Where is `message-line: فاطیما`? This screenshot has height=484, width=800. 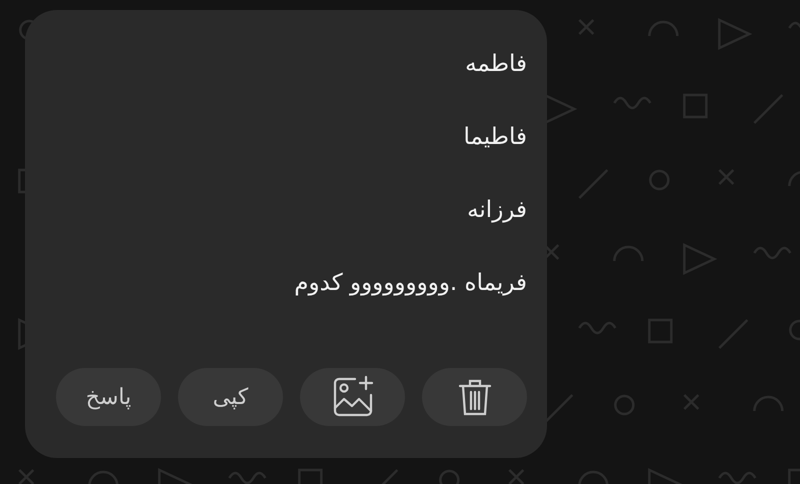 message-line: فاطیما is located at coordinates (495, 137).